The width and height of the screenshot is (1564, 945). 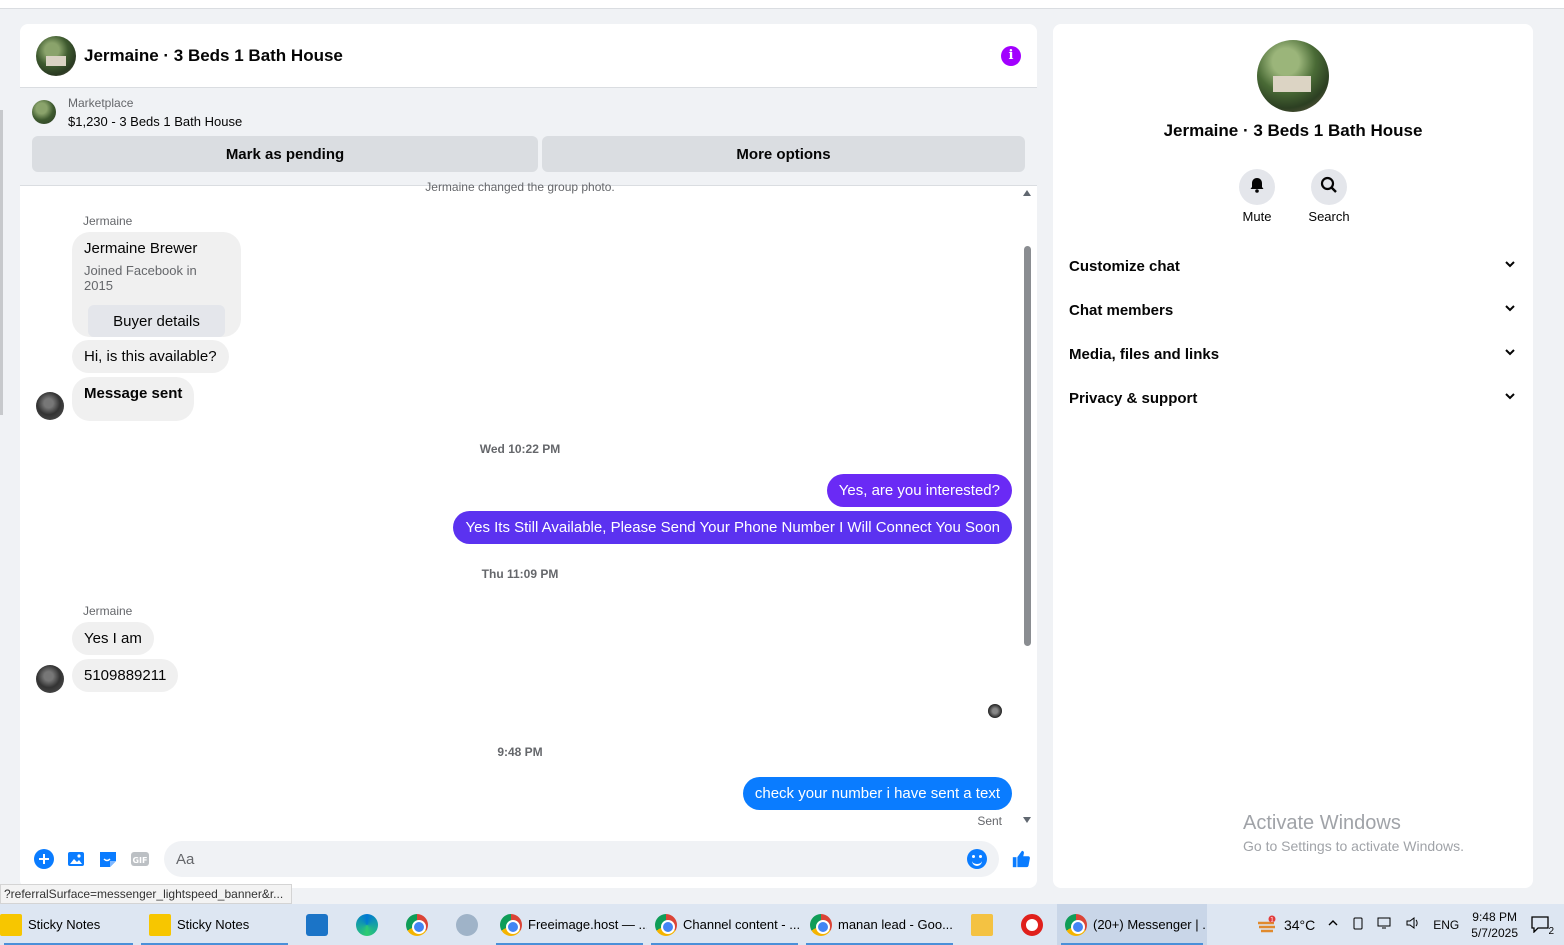 I want to click on network-icon, so click(x=1385, y=924).